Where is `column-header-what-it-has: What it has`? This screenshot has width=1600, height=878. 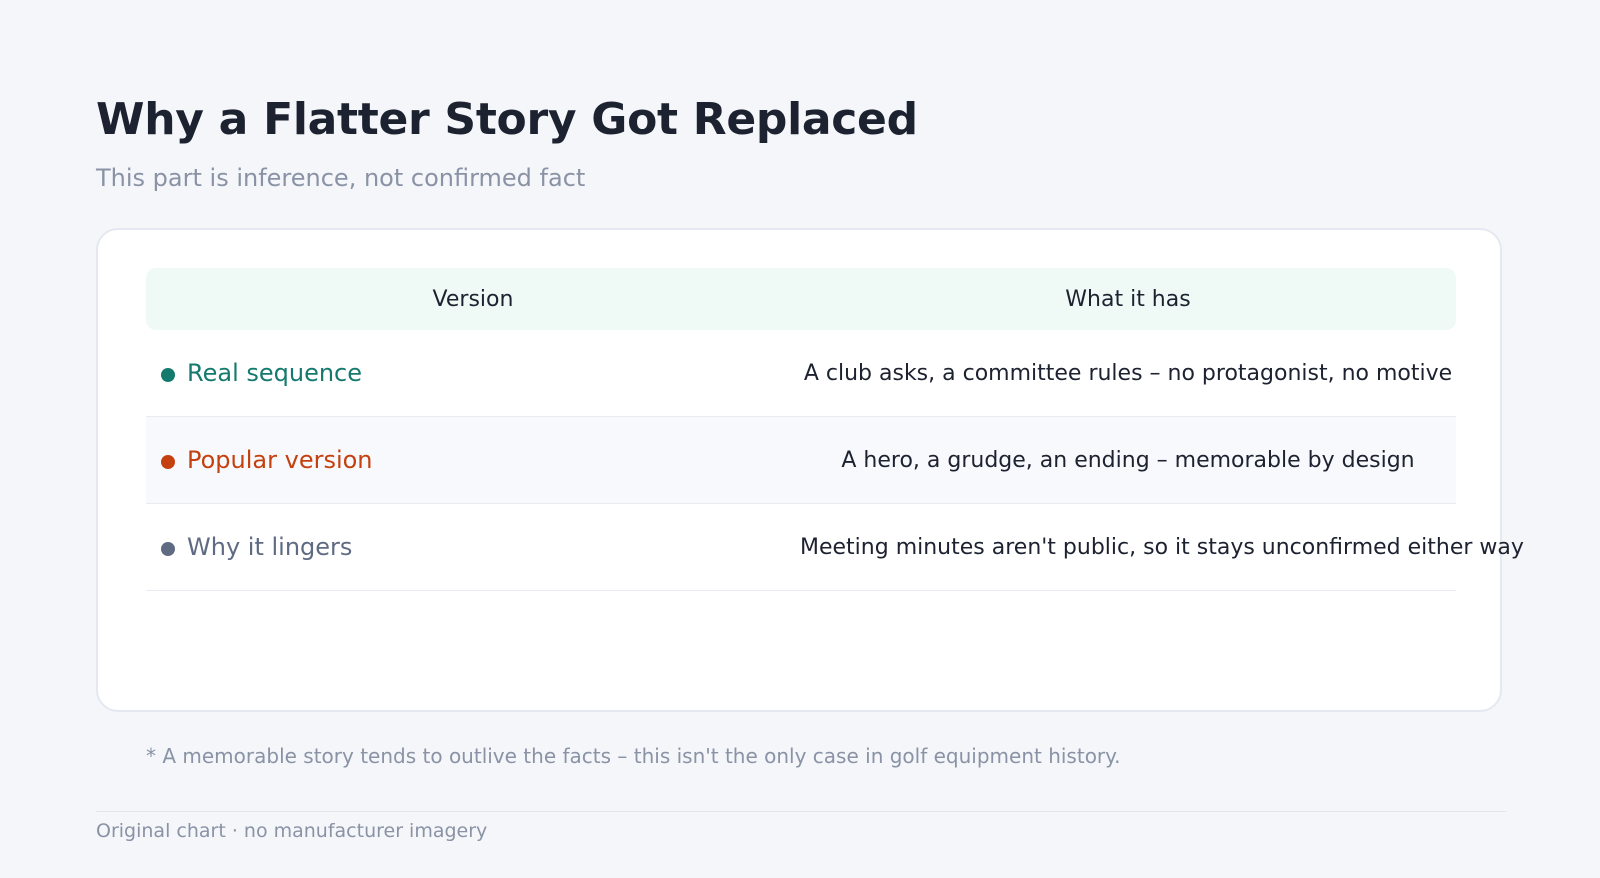
column-header-what-it-has: What it has is located at coordinates (1128, 299).